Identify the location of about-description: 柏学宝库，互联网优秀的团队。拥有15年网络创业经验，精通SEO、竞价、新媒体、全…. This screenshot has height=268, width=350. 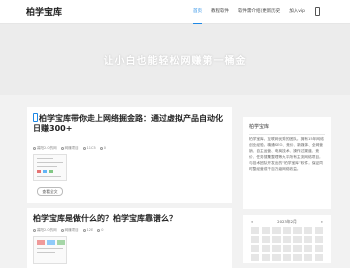
(286, 154).